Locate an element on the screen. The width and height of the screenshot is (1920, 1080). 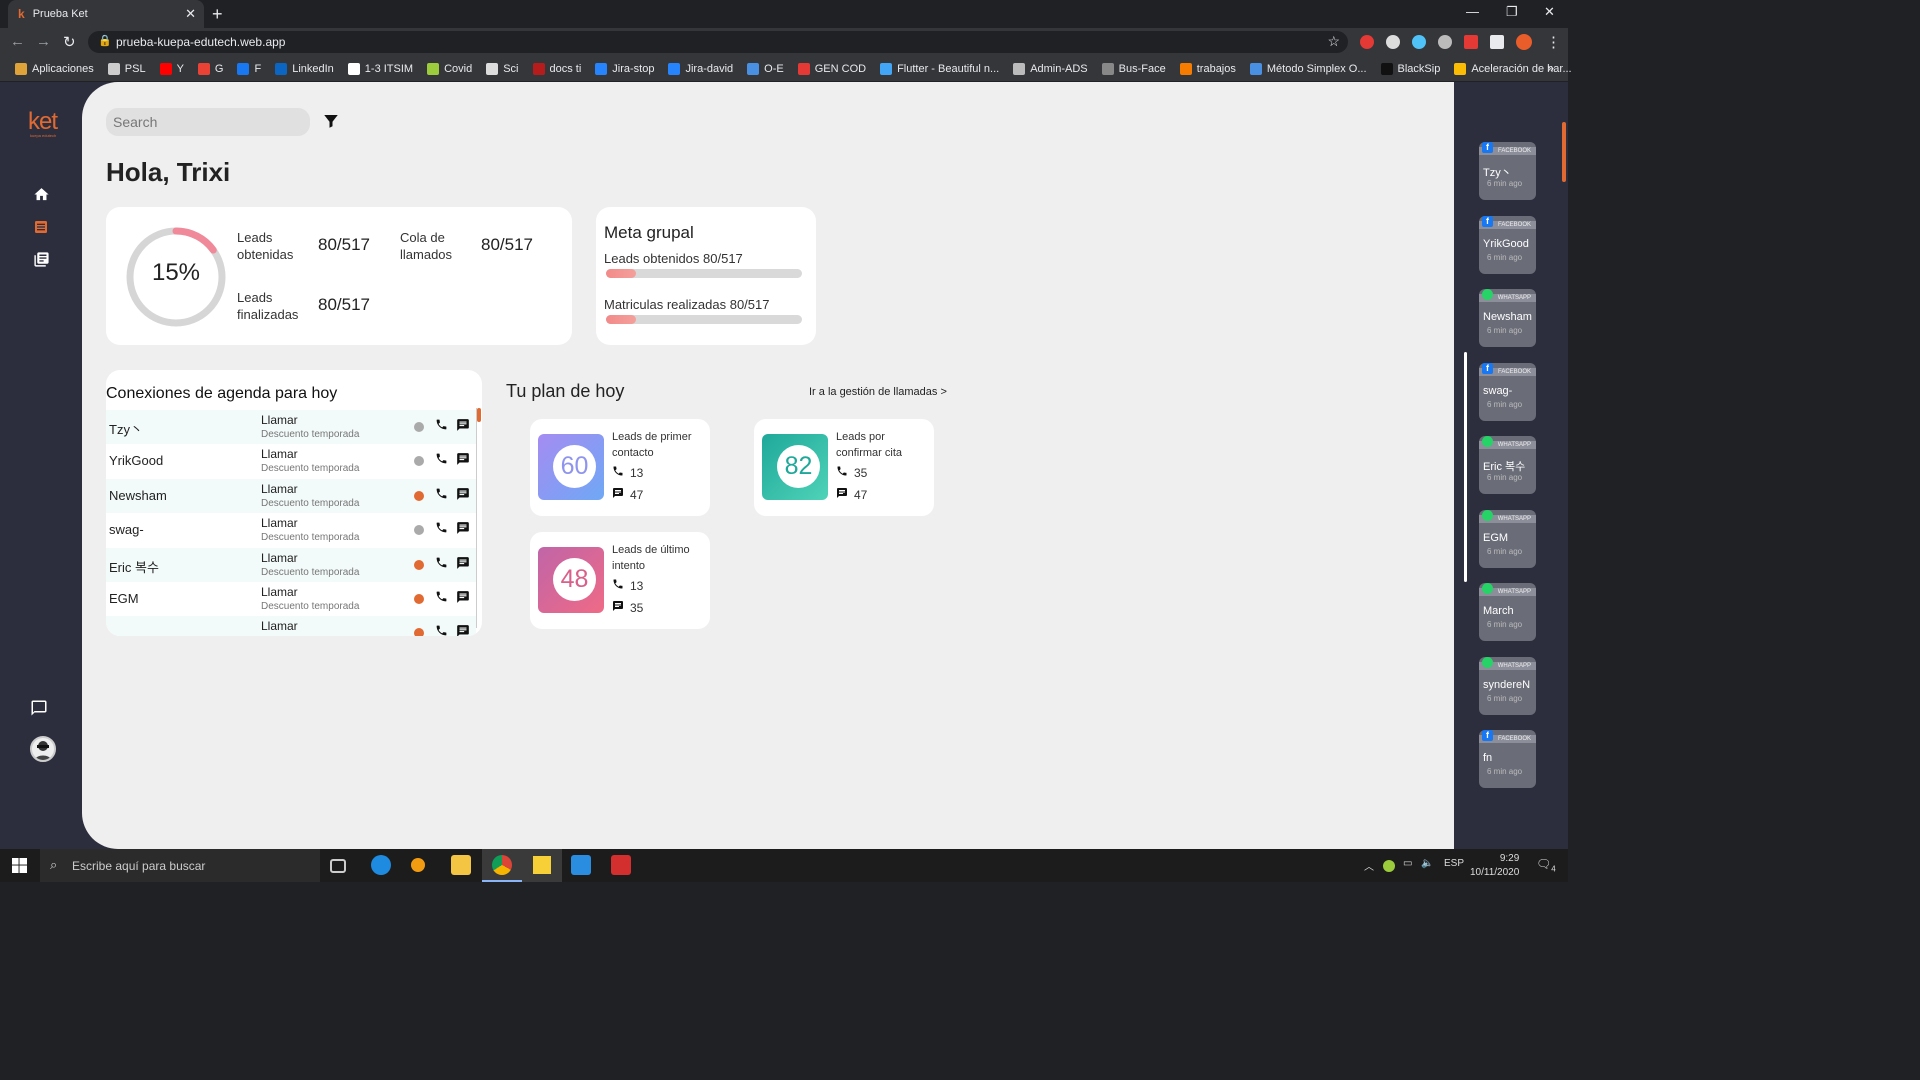
bookmark-item: G is located at coordinates (211, 68).